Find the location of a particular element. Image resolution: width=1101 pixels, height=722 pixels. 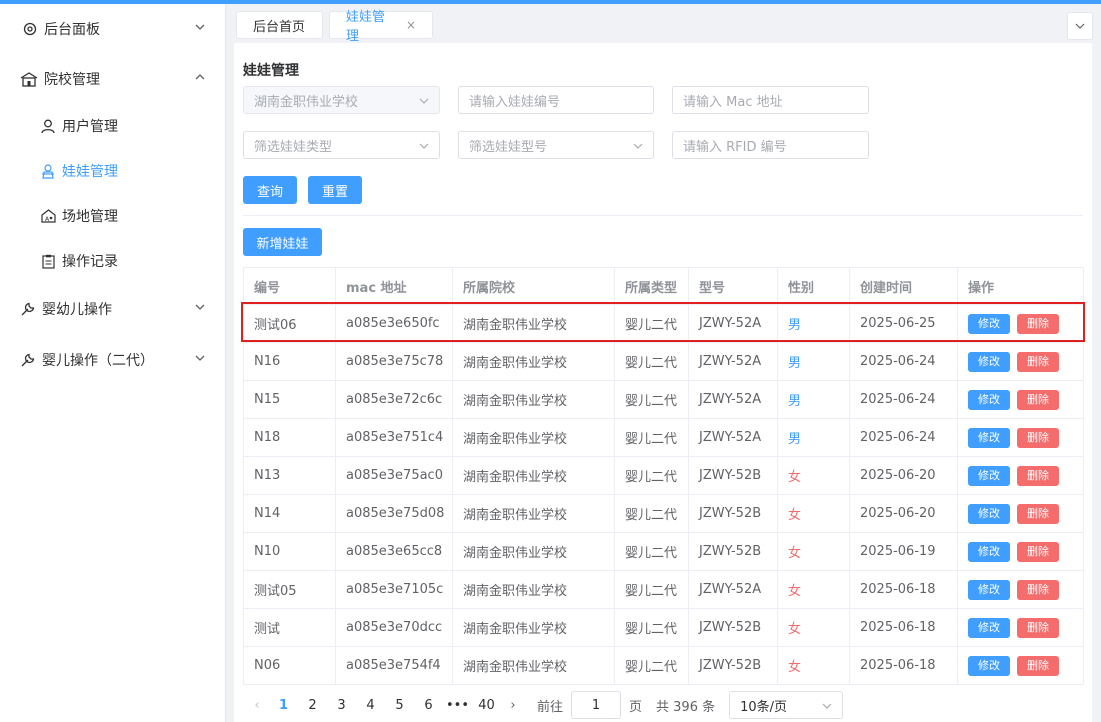

doll-type-select: 筛选娃娃类型 is located at coordinates (341, 145).